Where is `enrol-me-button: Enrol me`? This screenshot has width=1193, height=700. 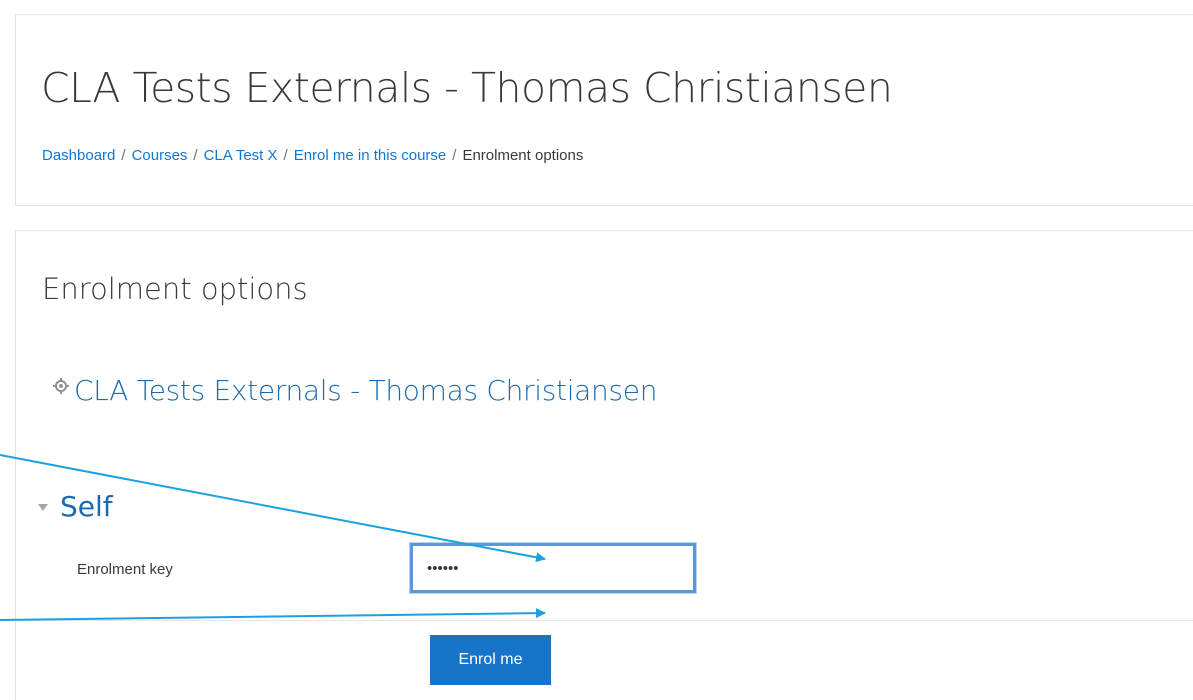
enrol-me-button: Enrol me is located at coordinates (490, 660).